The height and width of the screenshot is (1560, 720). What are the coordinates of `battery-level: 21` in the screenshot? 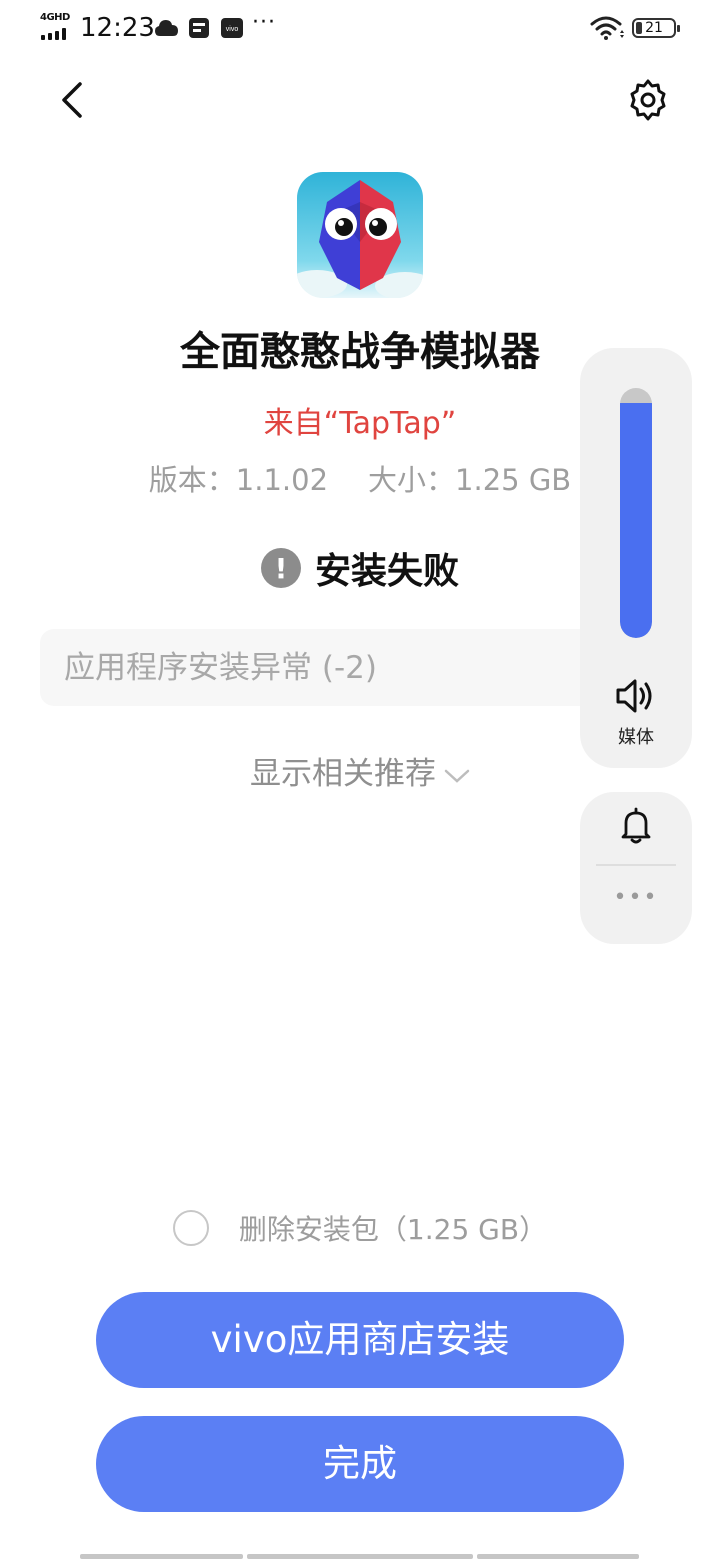 It's located at (654, 28).